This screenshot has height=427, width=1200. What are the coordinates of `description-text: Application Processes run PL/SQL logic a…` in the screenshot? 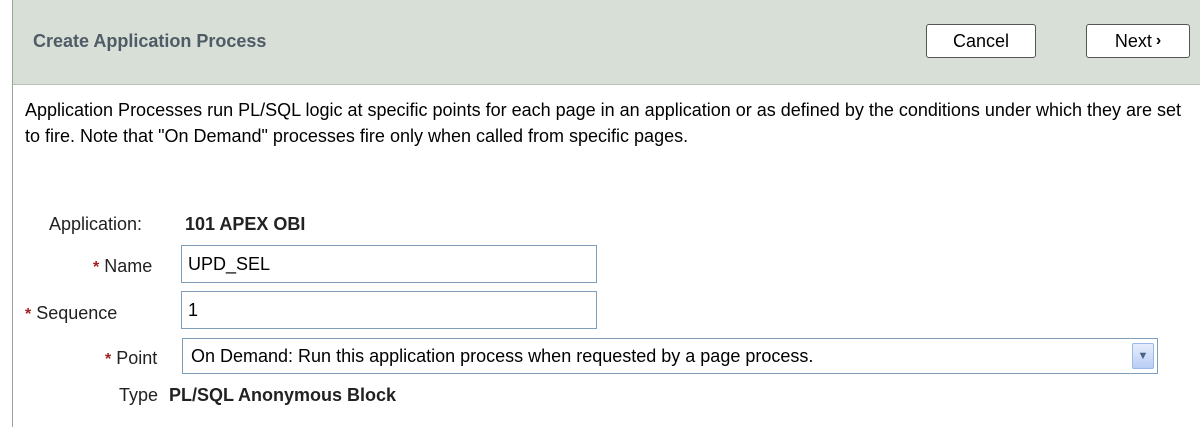 It's located at (603, 123).